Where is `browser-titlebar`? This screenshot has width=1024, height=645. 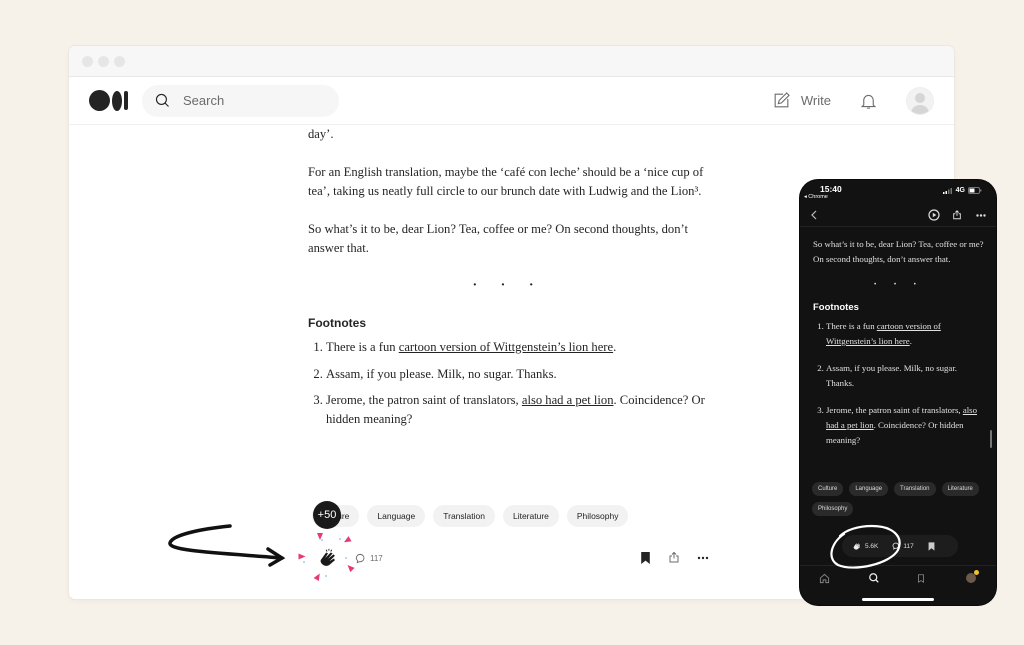 browser-titlebar is located at coordinates (511, 61).